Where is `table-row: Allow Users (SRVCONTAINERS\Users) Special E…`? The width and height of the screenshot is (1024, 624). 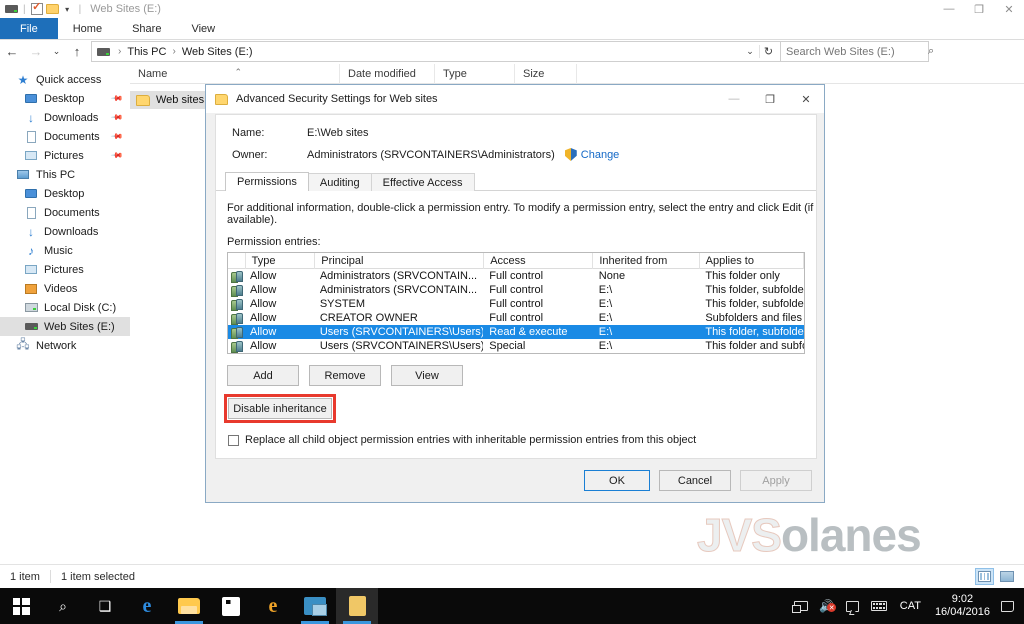
table-row: Allow Users (SRVCONTAINERS\Users) Special E… is located at coordinates (516, 346).